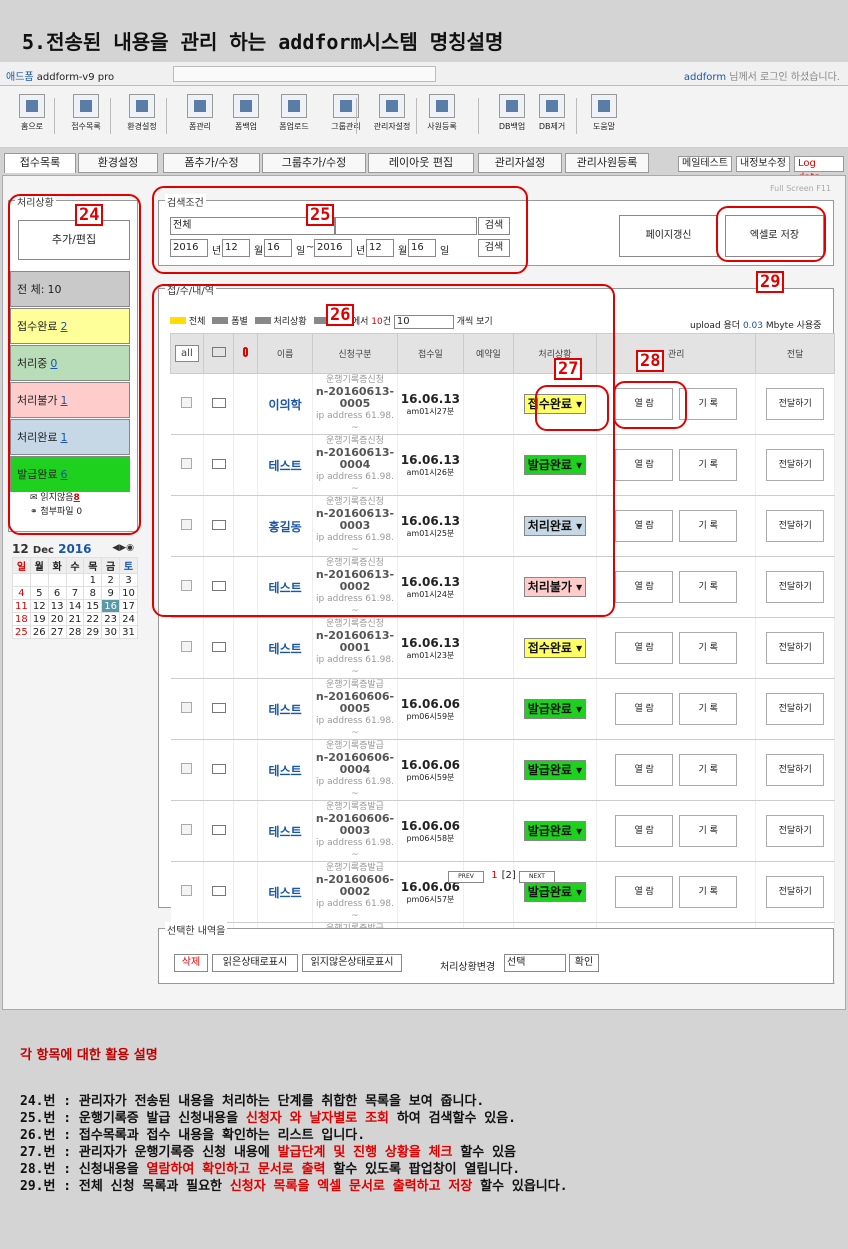  I want to click on row-id: n-20160606-0003, so click(355, 825).